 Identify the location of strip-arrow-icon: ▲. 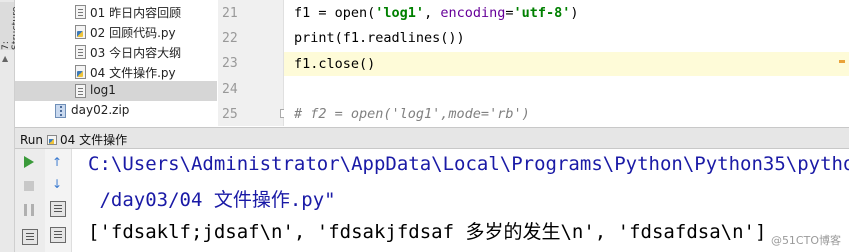
(5, 58).